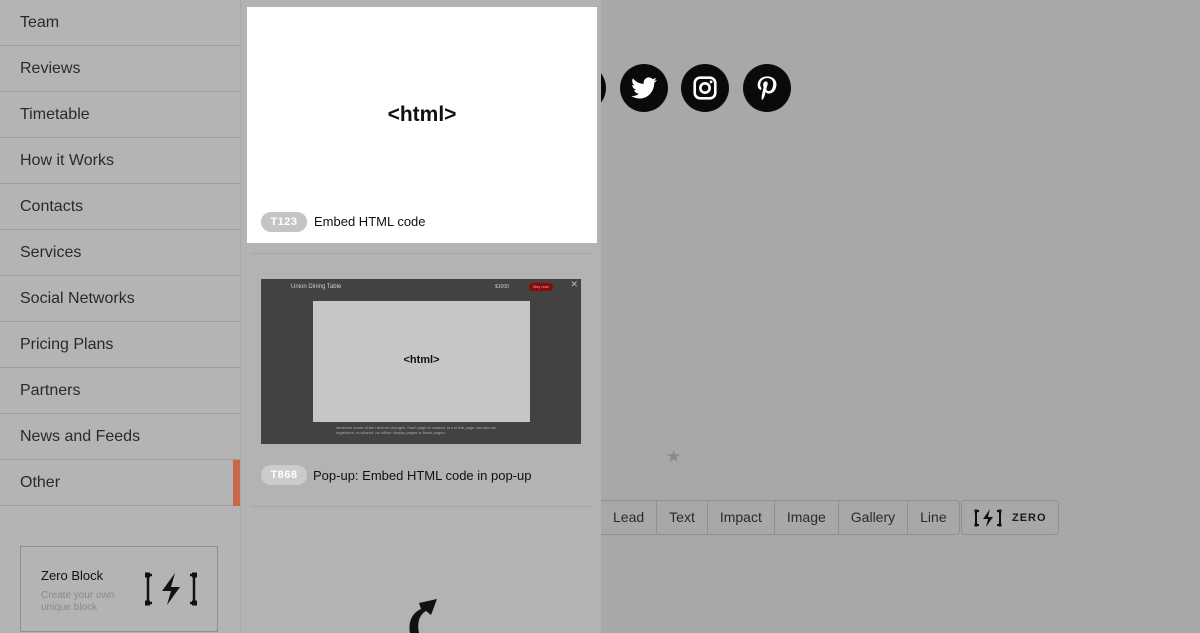  I want to click on sidebar-item-timetable: Timetable, so click(120, 115).